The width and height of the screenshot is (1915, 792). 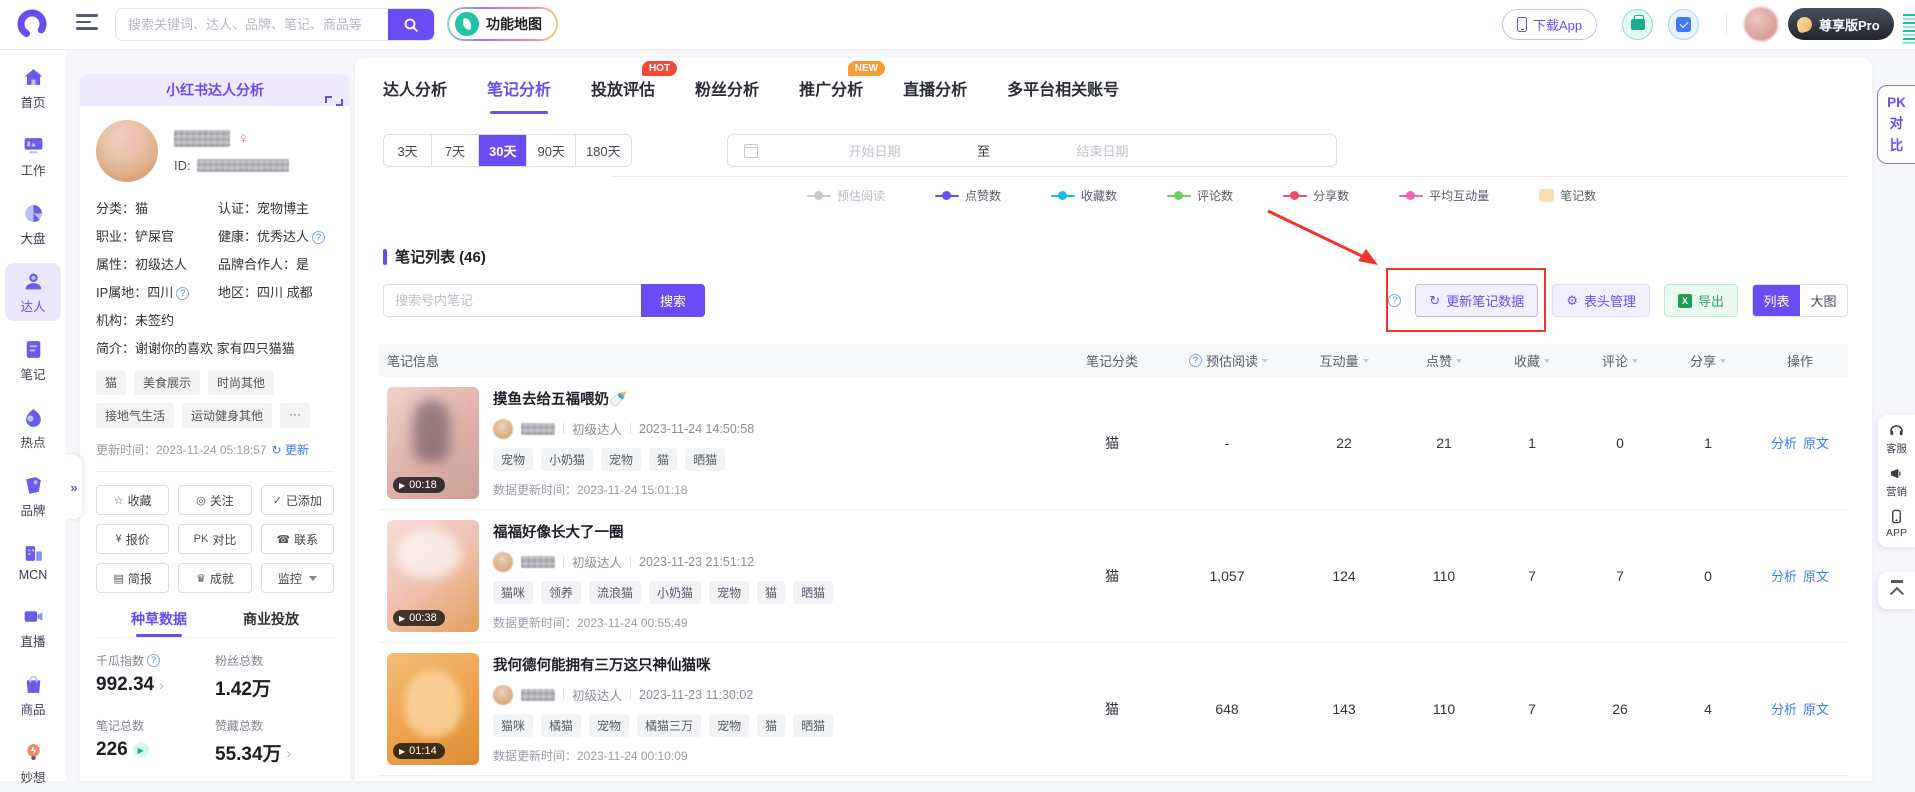 What do you see at coordinates (33, 763) in the screenshot?
I see `sidebar-item-ideas: 妙想` at bounding box center [33, 763].